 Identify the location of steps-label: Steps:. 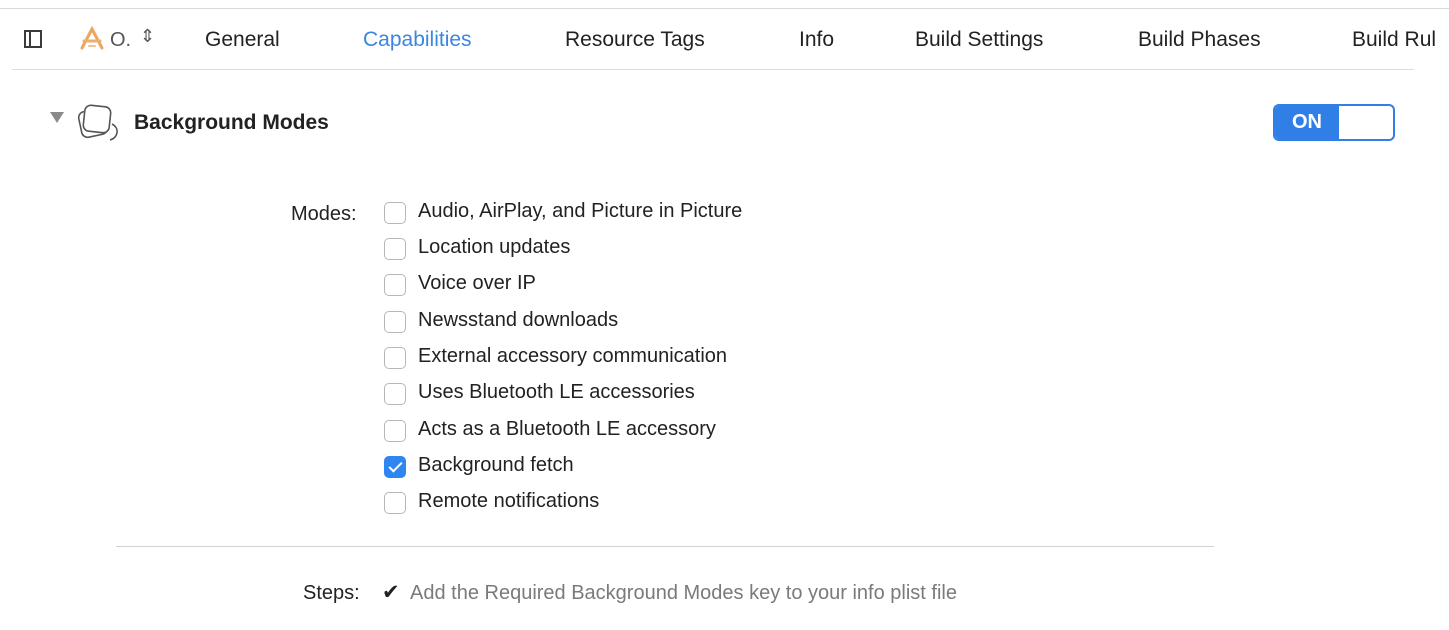
(331, 593).